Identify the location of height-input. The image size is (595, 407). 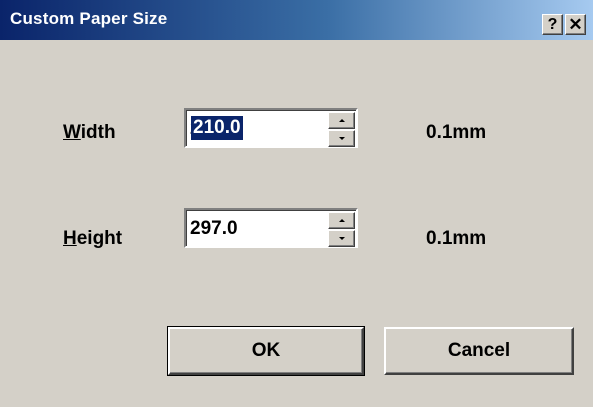
(257, 229).